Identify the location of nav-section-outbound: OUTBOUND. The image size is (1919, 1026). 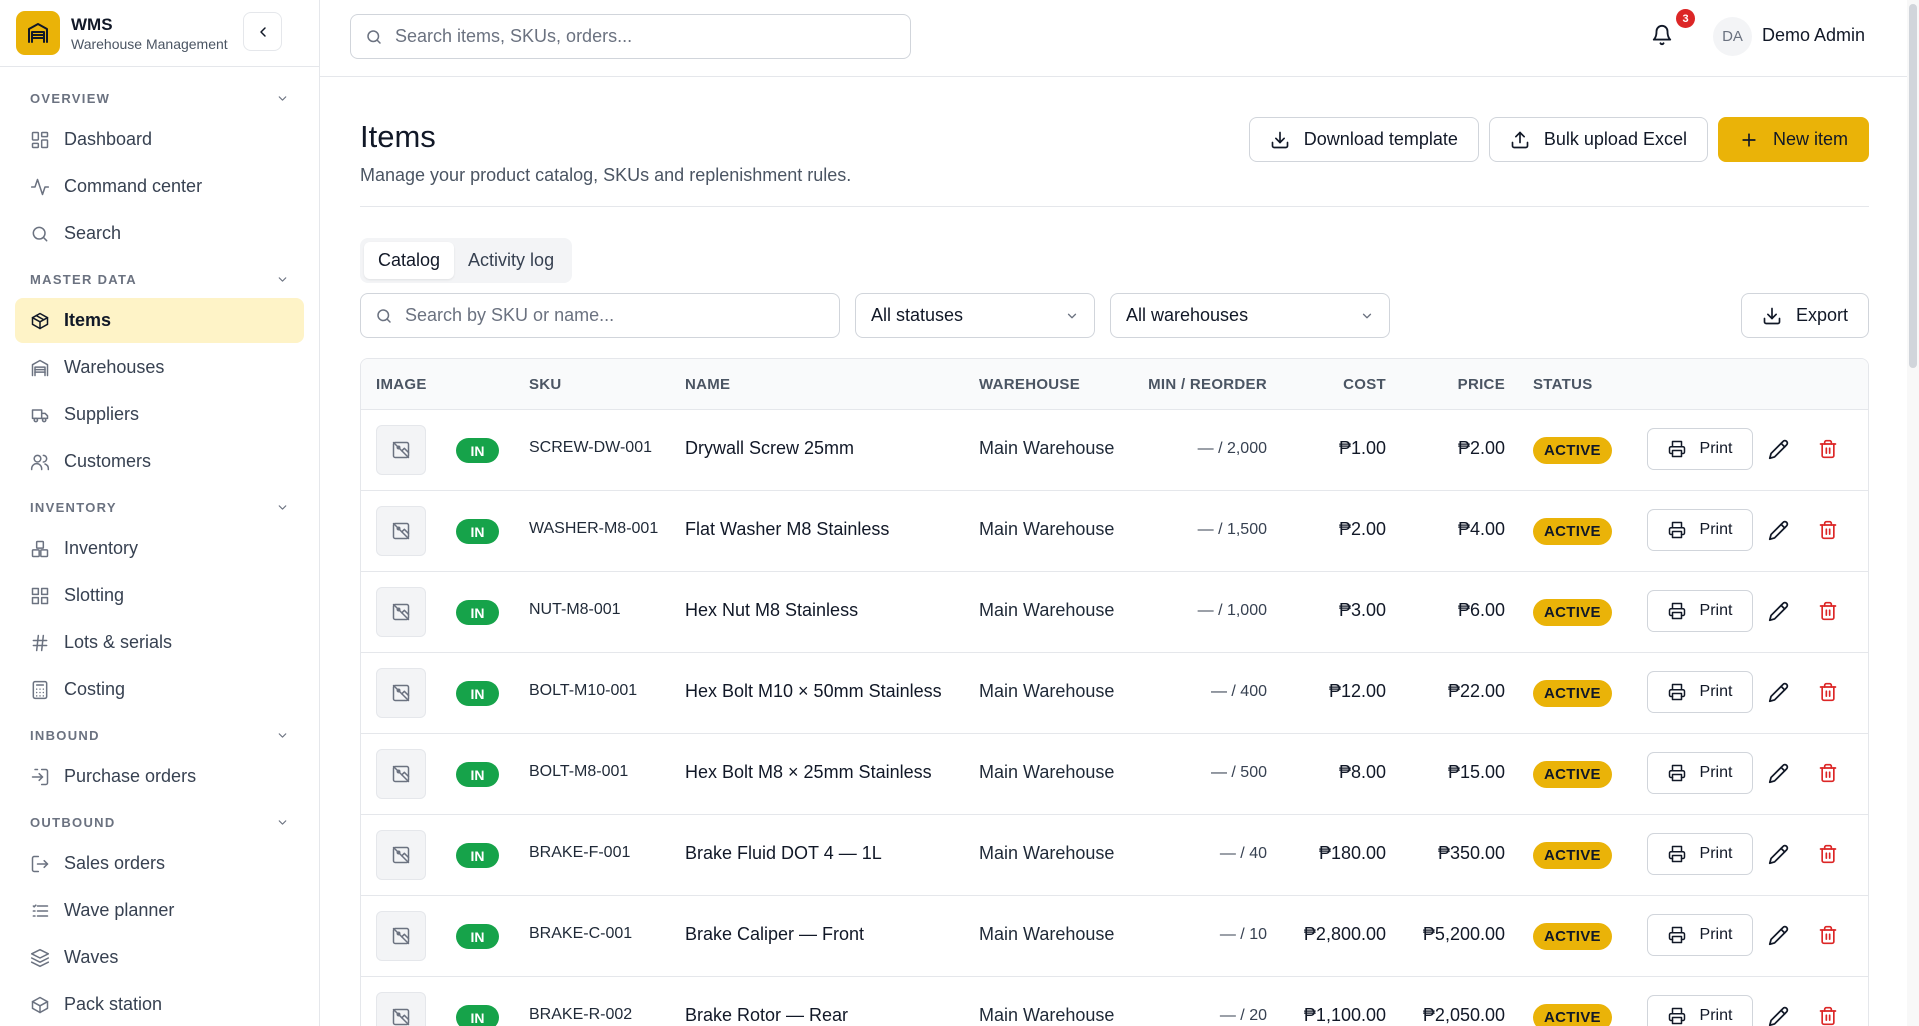
(159, 822).